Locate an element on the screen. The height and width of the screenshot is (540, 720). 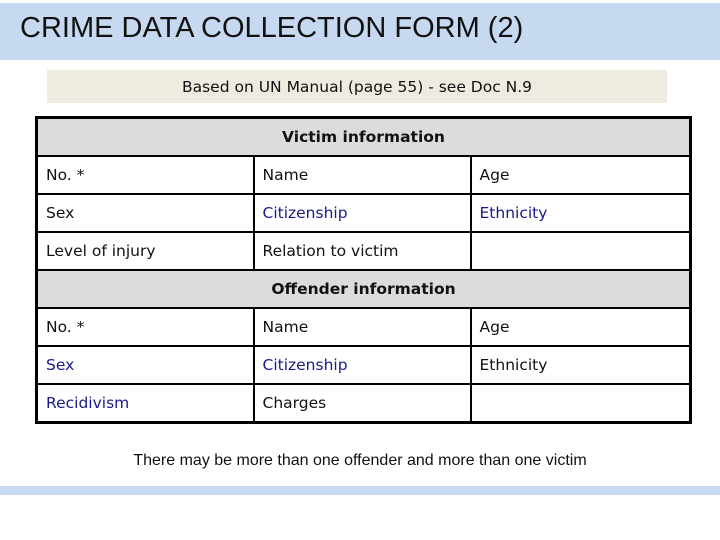
table-row: Recidivism Charges is located at coordinates (363, 403).